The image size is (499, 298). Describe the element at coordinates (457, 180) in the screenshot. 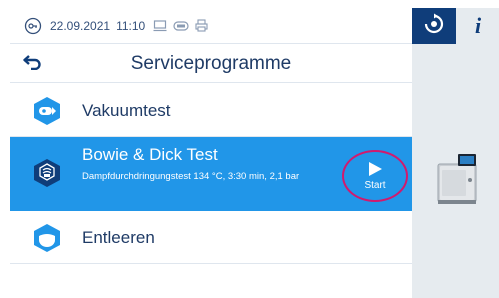

I see `sterilizer-device-image` at that location.